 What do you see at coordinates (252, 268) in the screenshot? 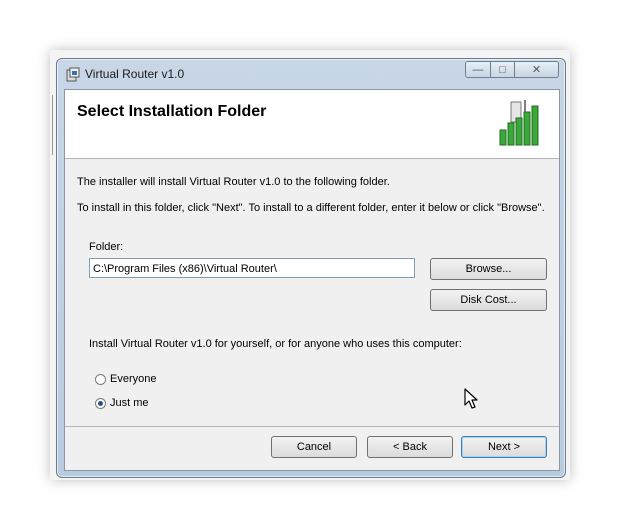
I see `folder-path-input: C:\Program Files (x86)\Virtual Router\` at bounding box center [252, 268].